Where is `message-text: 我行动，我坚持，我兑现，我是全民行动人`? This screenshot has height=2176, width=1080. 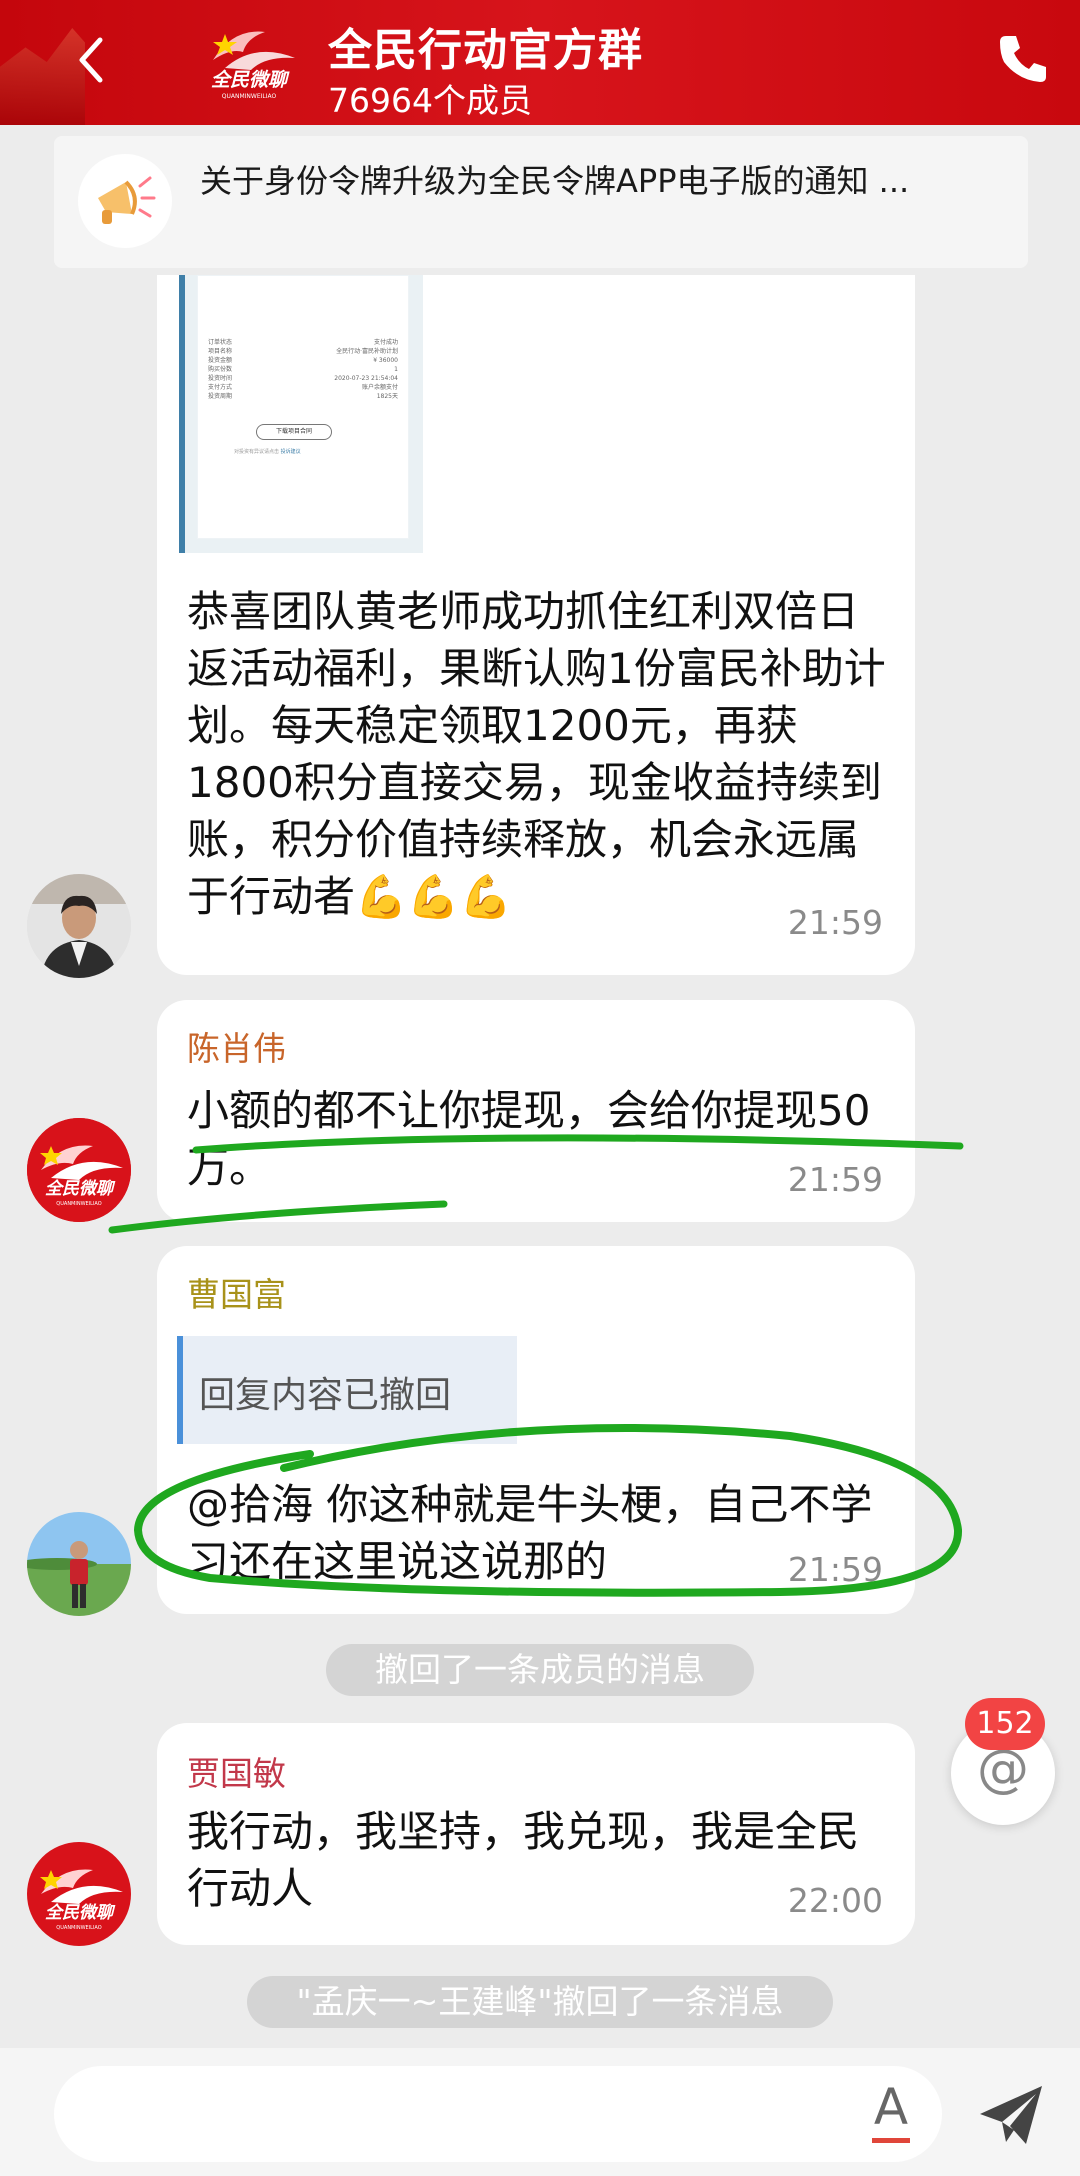
message-text: 我行动，我坚持，我兑现，我是全民行动人 is located at coordinates (523, 1860).